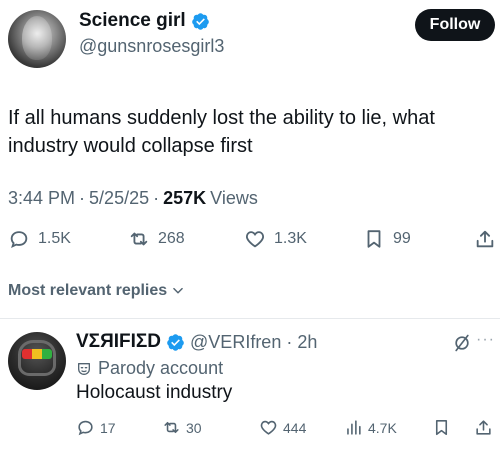  What do you see at coordinates (37, 39) in the screenshot?
I see `author-avatar` at bounding box center [37, 39].